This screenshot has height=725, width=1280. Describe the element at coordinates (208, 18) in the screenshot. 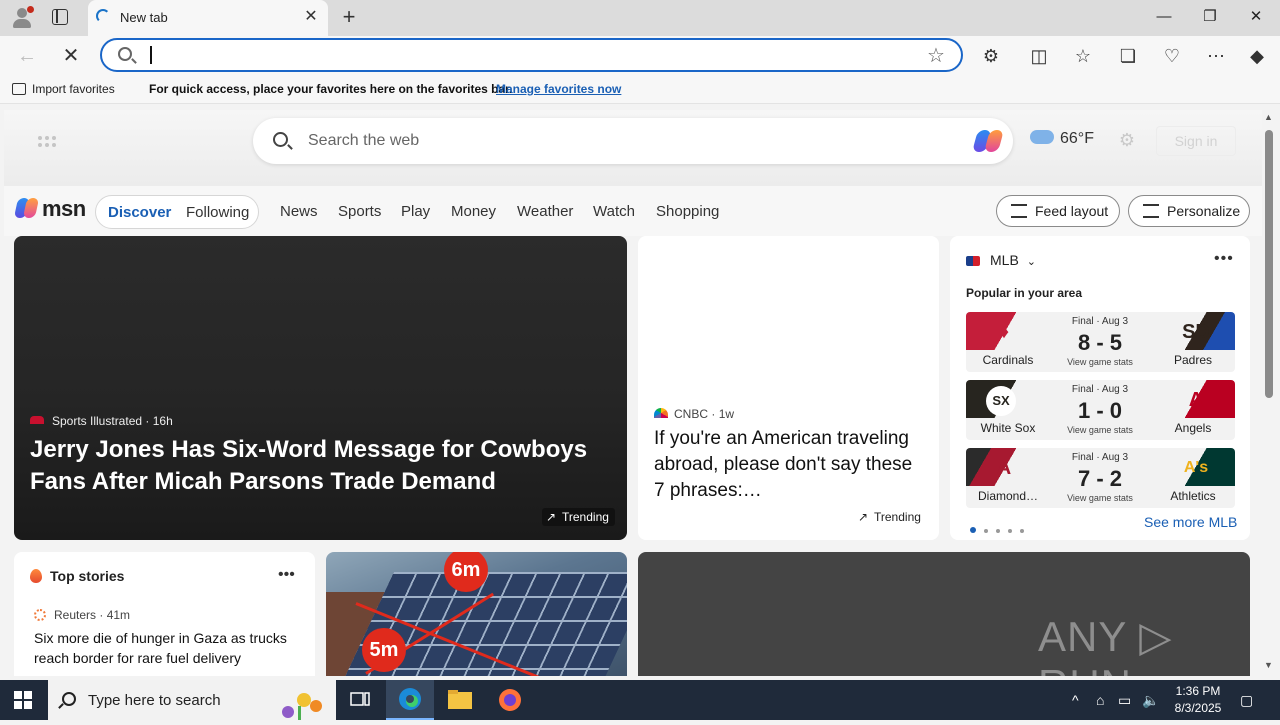

I see `tab-new-tab: New tab ✕` at that location.